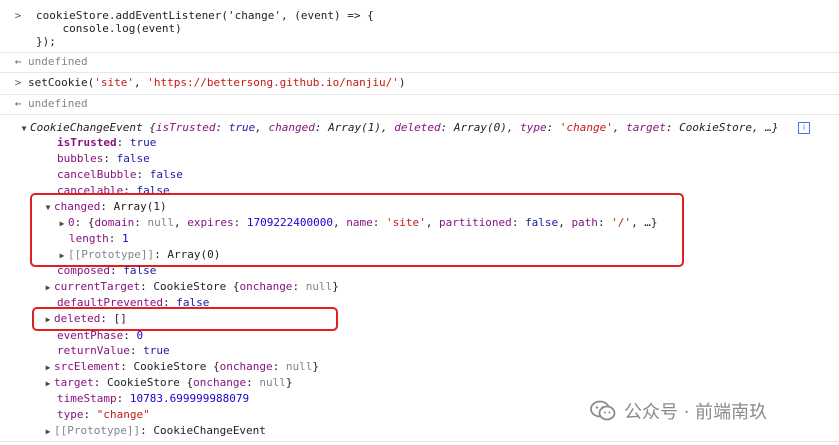 The height and width of the screenshot is (445, 839). Describe the element at coordinates (480, 127) in the screenshot. I see `preview-value: Array(0)` at that location.